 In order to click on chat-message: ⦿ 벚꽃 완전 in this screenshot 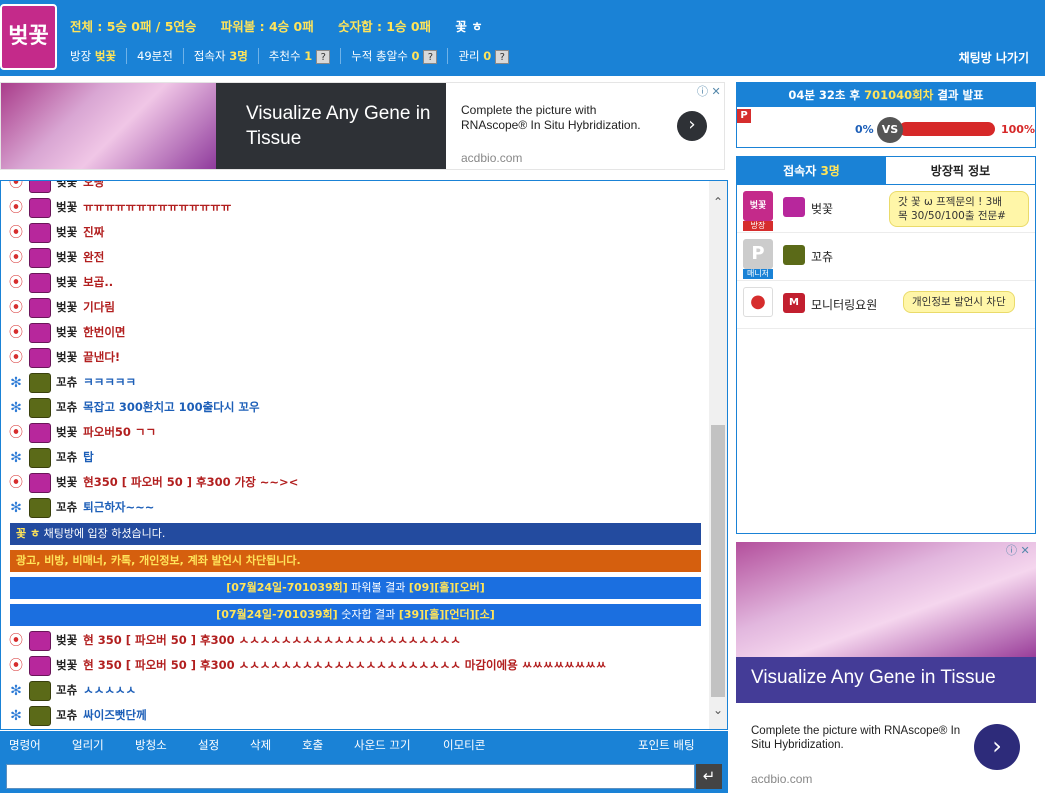, I will do `click(56, 257)`.